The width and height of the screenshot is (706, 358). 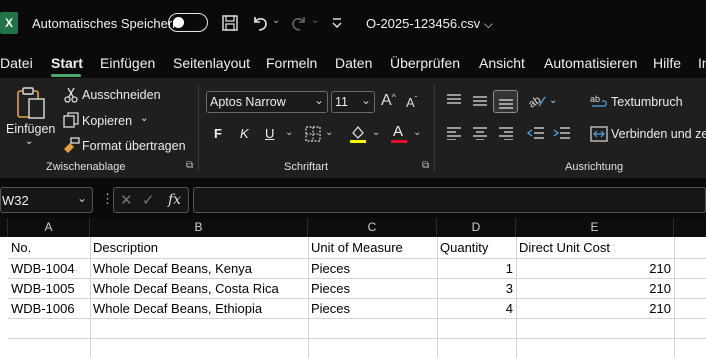 I want to click on clipboard-launcher-icon: ⧉, so click(x=189, y=165).